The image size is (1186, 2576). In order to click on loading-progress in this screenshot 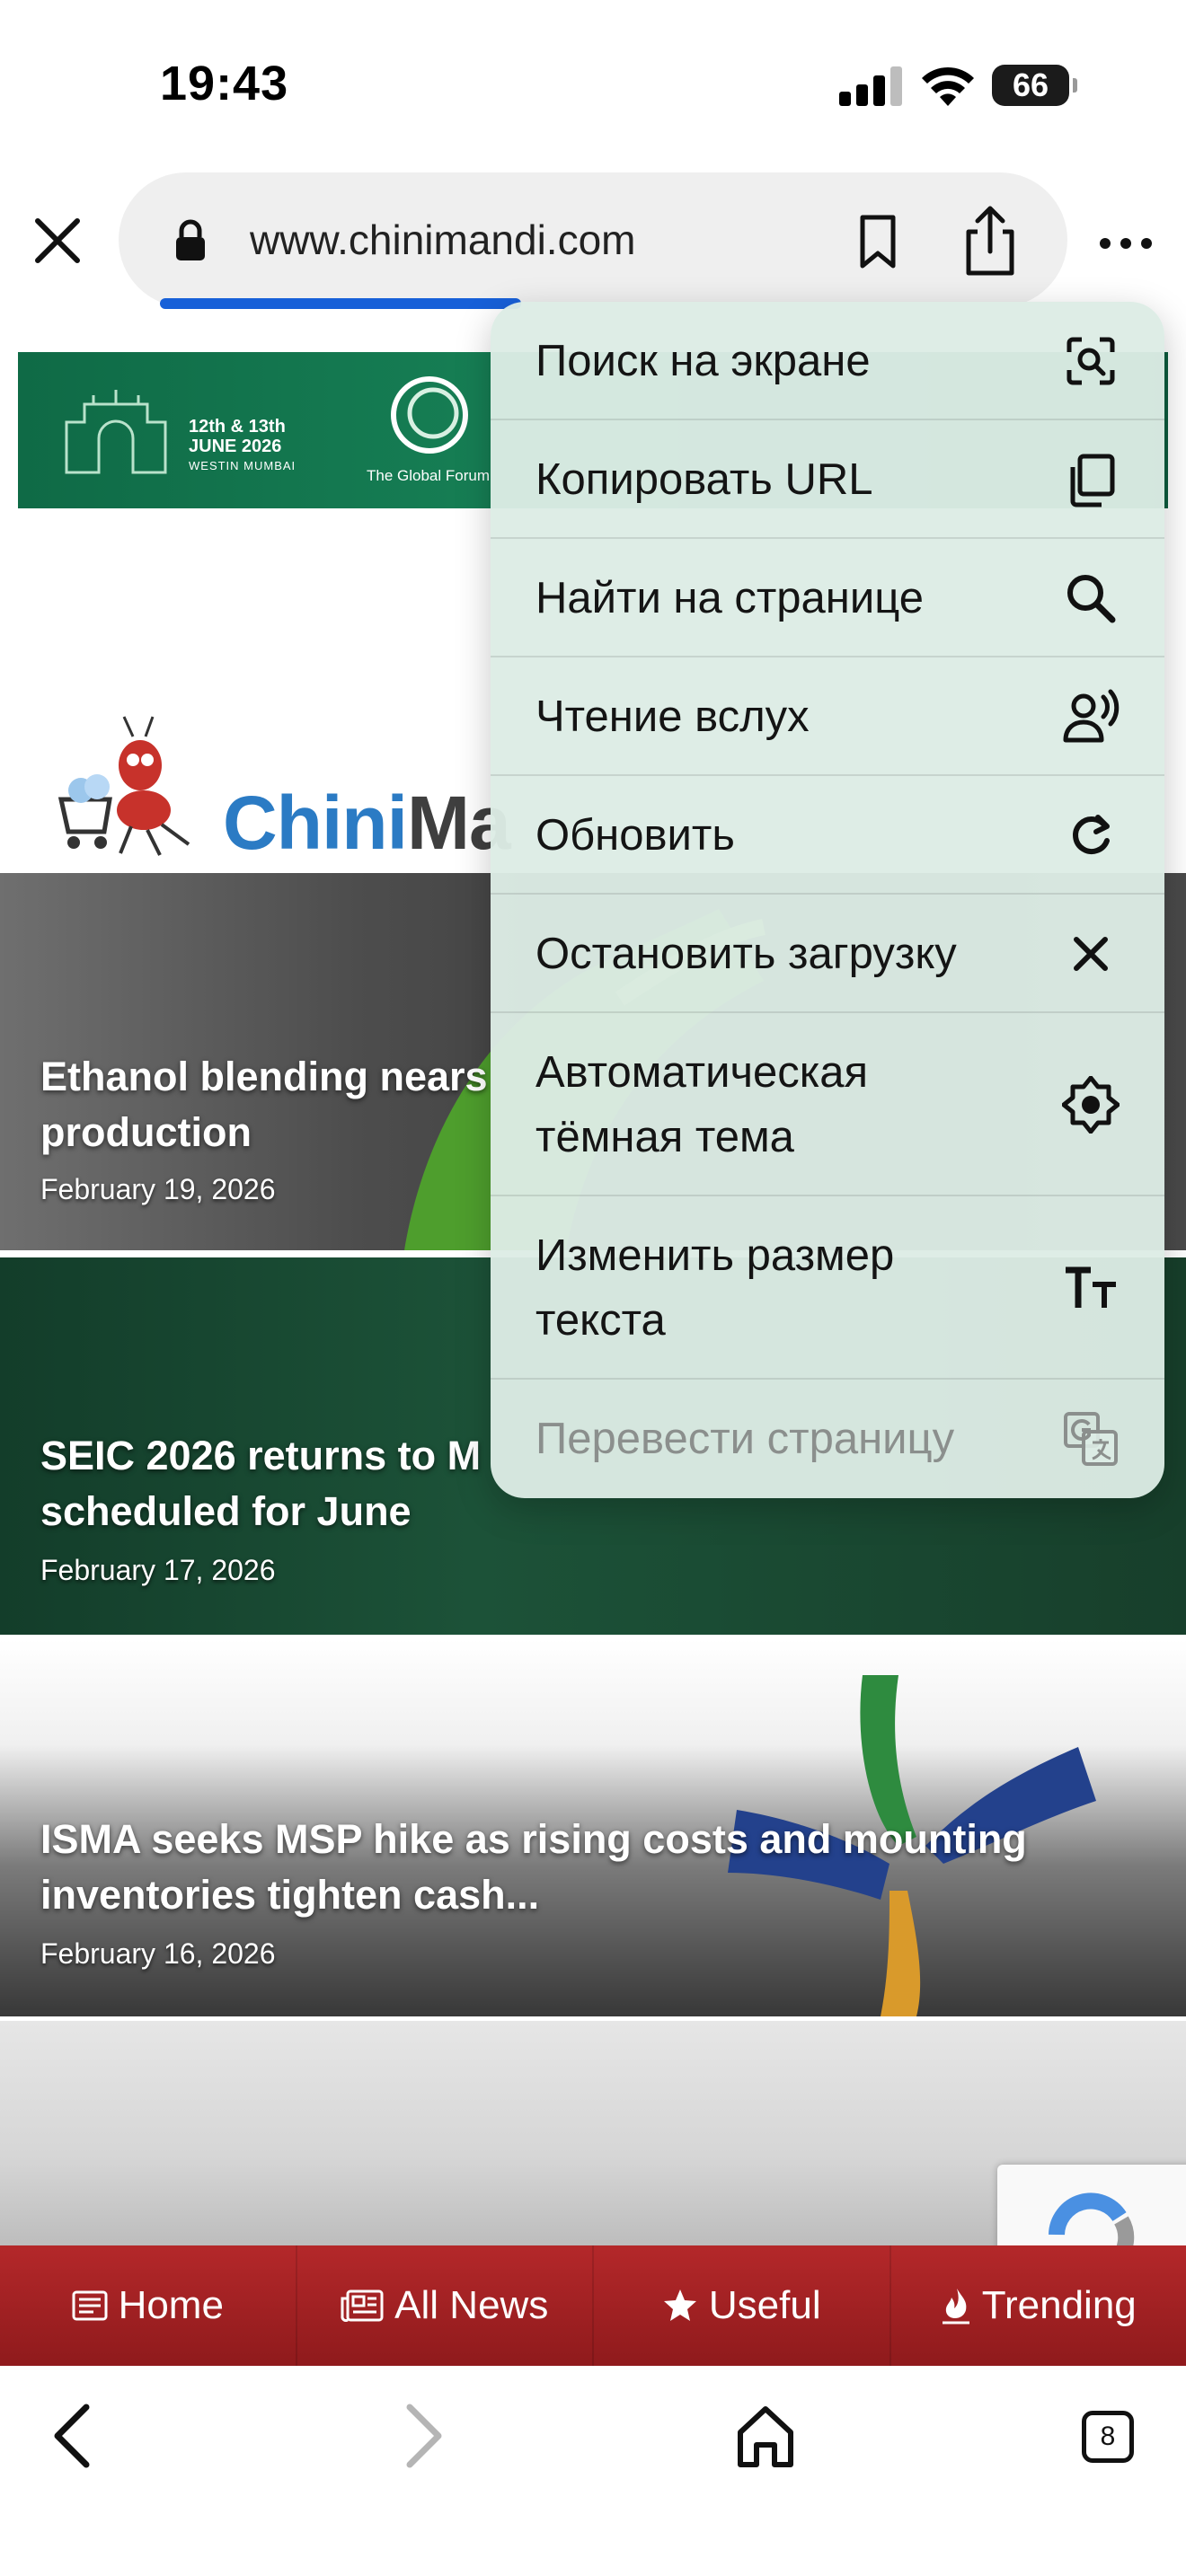, I will do `click(340, 303)`.